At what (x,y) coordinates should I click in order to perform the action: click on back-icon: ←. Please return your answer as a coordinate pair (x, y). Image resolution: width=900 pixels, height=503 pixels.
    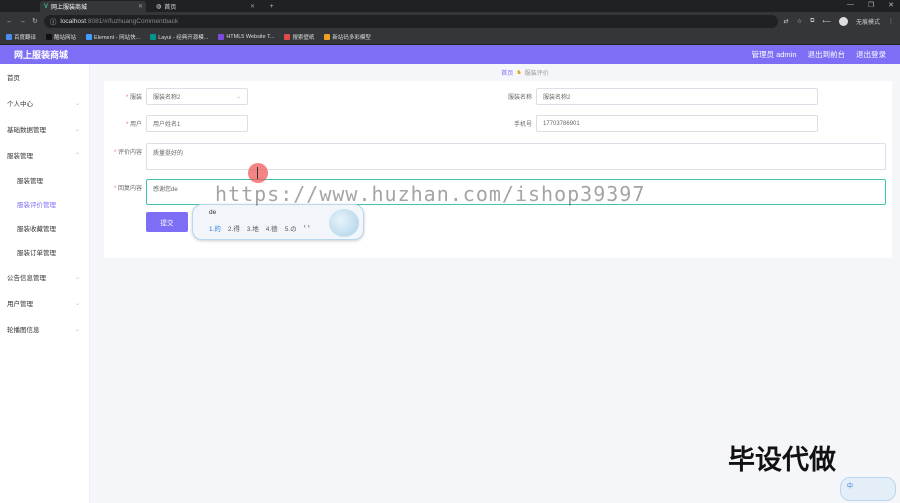
    Looking at the image, I should click on (9, 21).